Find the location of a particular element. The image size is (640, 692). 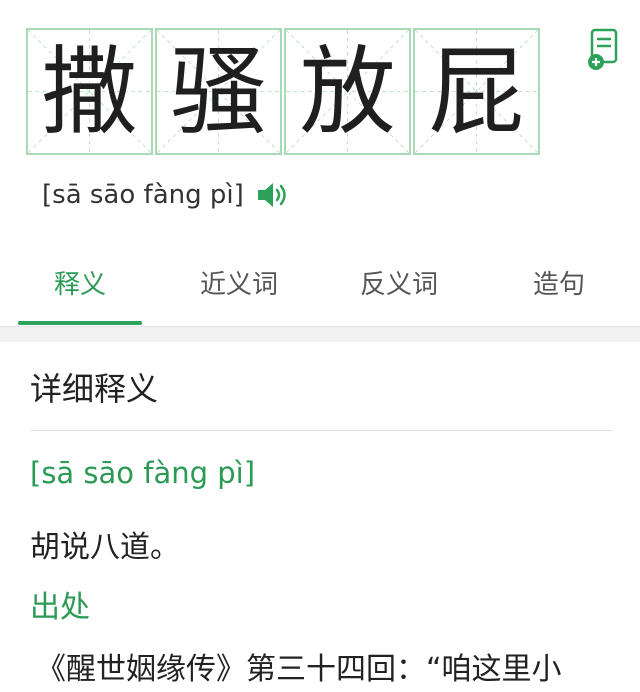

detail-title: 详细释义 is located at coordinates (94, 389).